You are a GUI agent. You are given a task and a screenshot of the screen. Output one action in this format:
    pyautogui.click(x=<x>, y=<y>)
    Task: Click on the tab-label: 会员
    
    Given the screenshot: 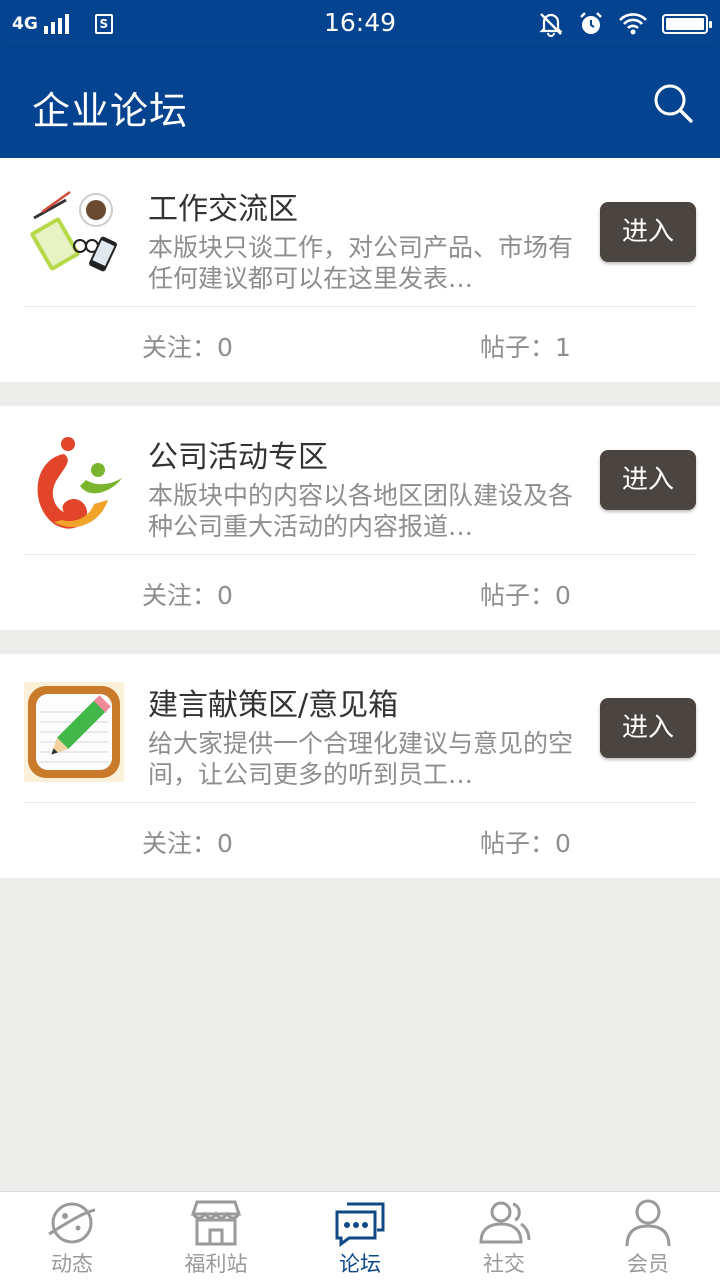 What is the action you would take?
    pyautogui.click(x=648, y=1264)
    